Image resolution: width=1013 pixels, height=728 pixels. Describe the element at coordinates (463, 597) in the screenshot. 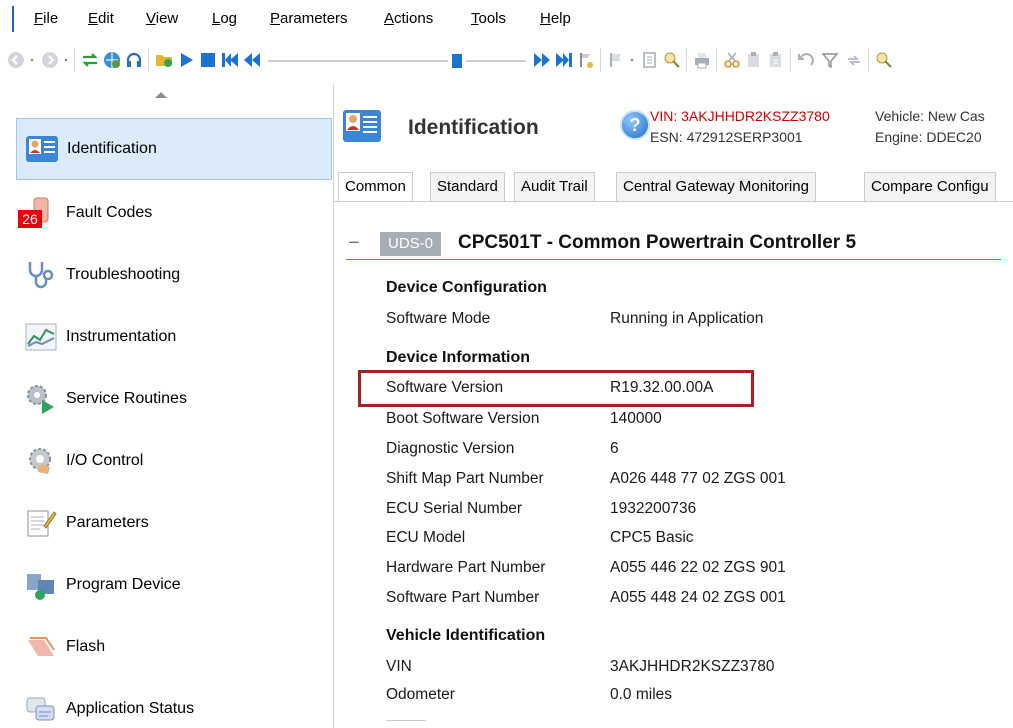

I see `prop-label: Software Part Number` at that location.